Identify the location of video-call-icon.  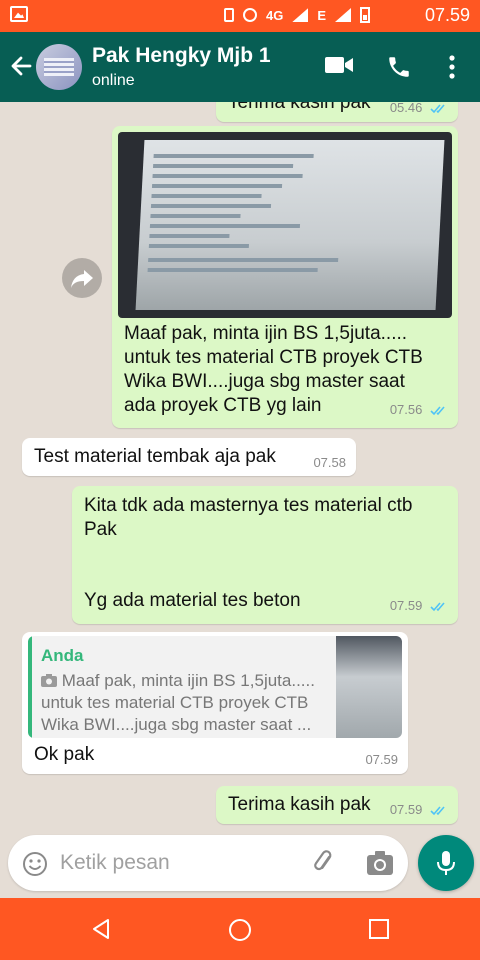
(339, 65).